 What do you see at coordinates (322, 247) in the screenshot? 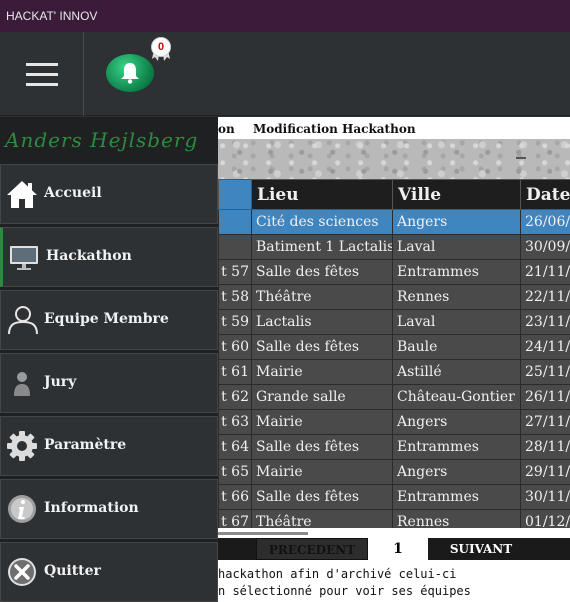
I see `table-cell: Batiment 1 Lactalis` at bounding box center [322, 247].